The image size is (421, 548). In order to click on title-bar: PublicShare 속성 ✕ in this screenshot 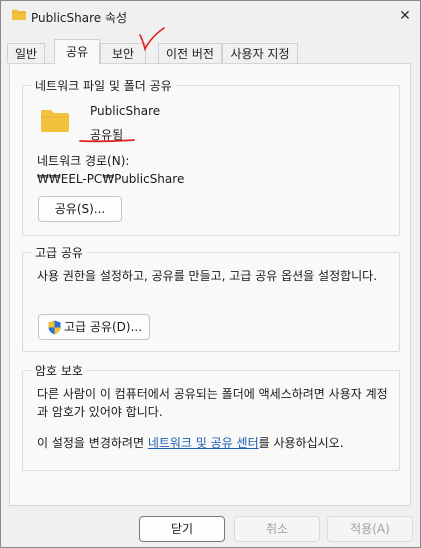, I will do `click(210, 16)`.